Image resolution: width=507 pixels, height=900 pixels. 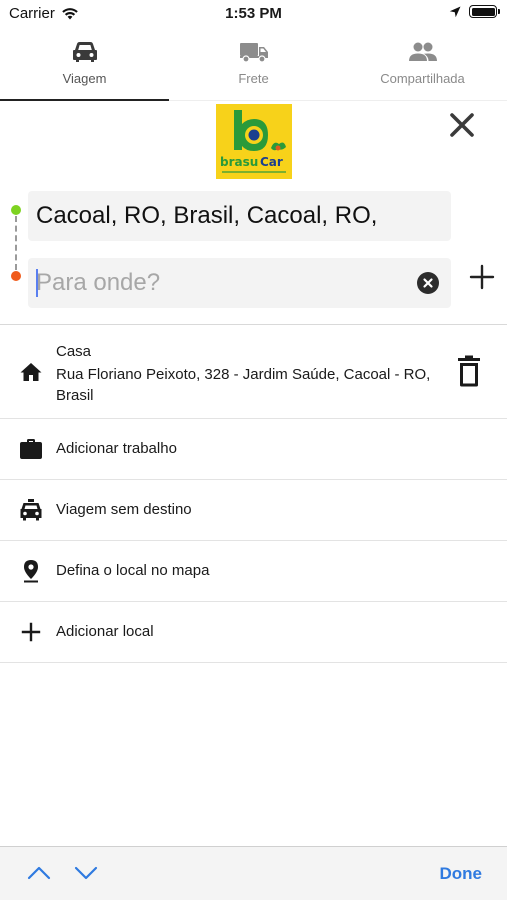 I want to click on tab-label: Viagem, so click(x=84, y=78).